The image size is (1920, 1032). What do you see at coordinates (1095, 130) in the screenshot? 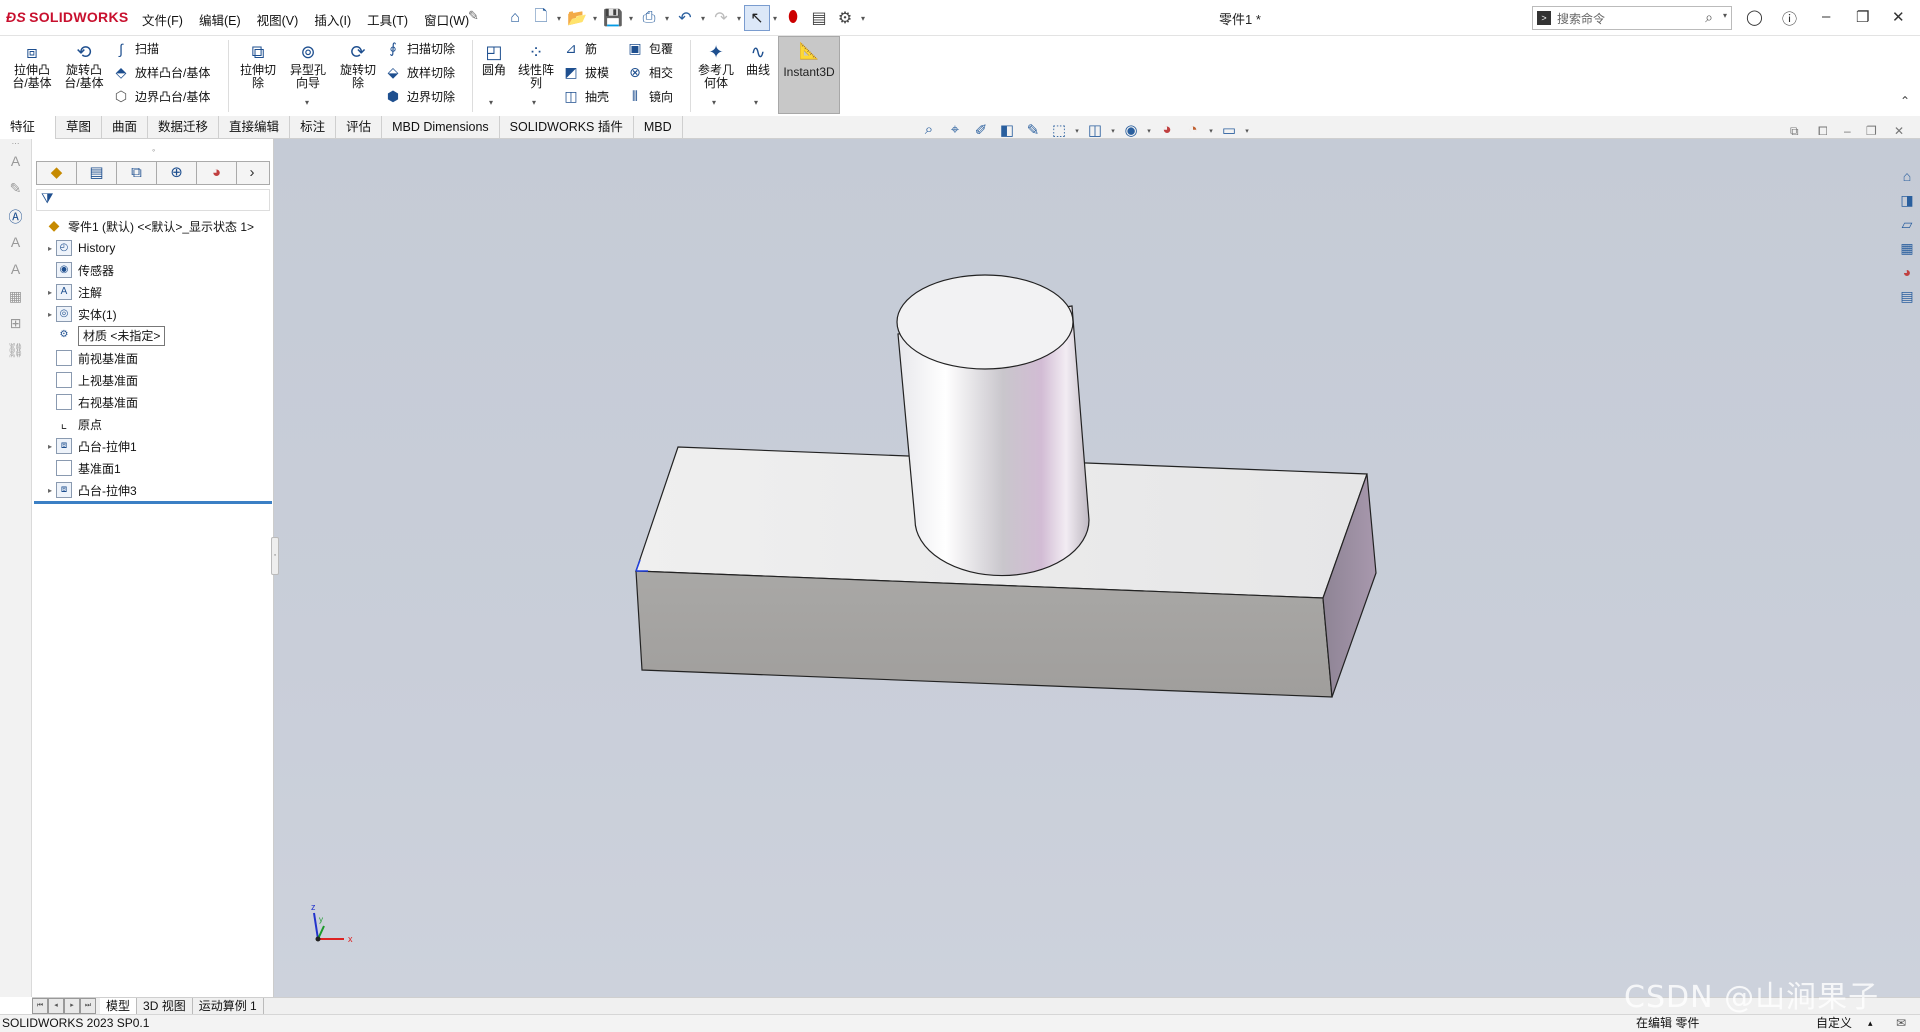
I see `display-style-icon: ◫` at bounding box center [1095, 130].